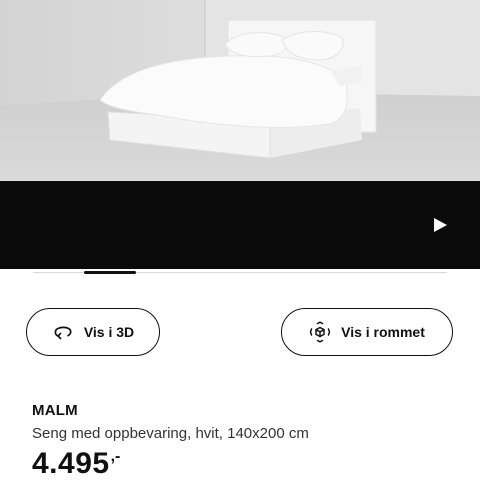 The image size is (480, 482). I want to click on carousel-indicator, so click(110, 272).